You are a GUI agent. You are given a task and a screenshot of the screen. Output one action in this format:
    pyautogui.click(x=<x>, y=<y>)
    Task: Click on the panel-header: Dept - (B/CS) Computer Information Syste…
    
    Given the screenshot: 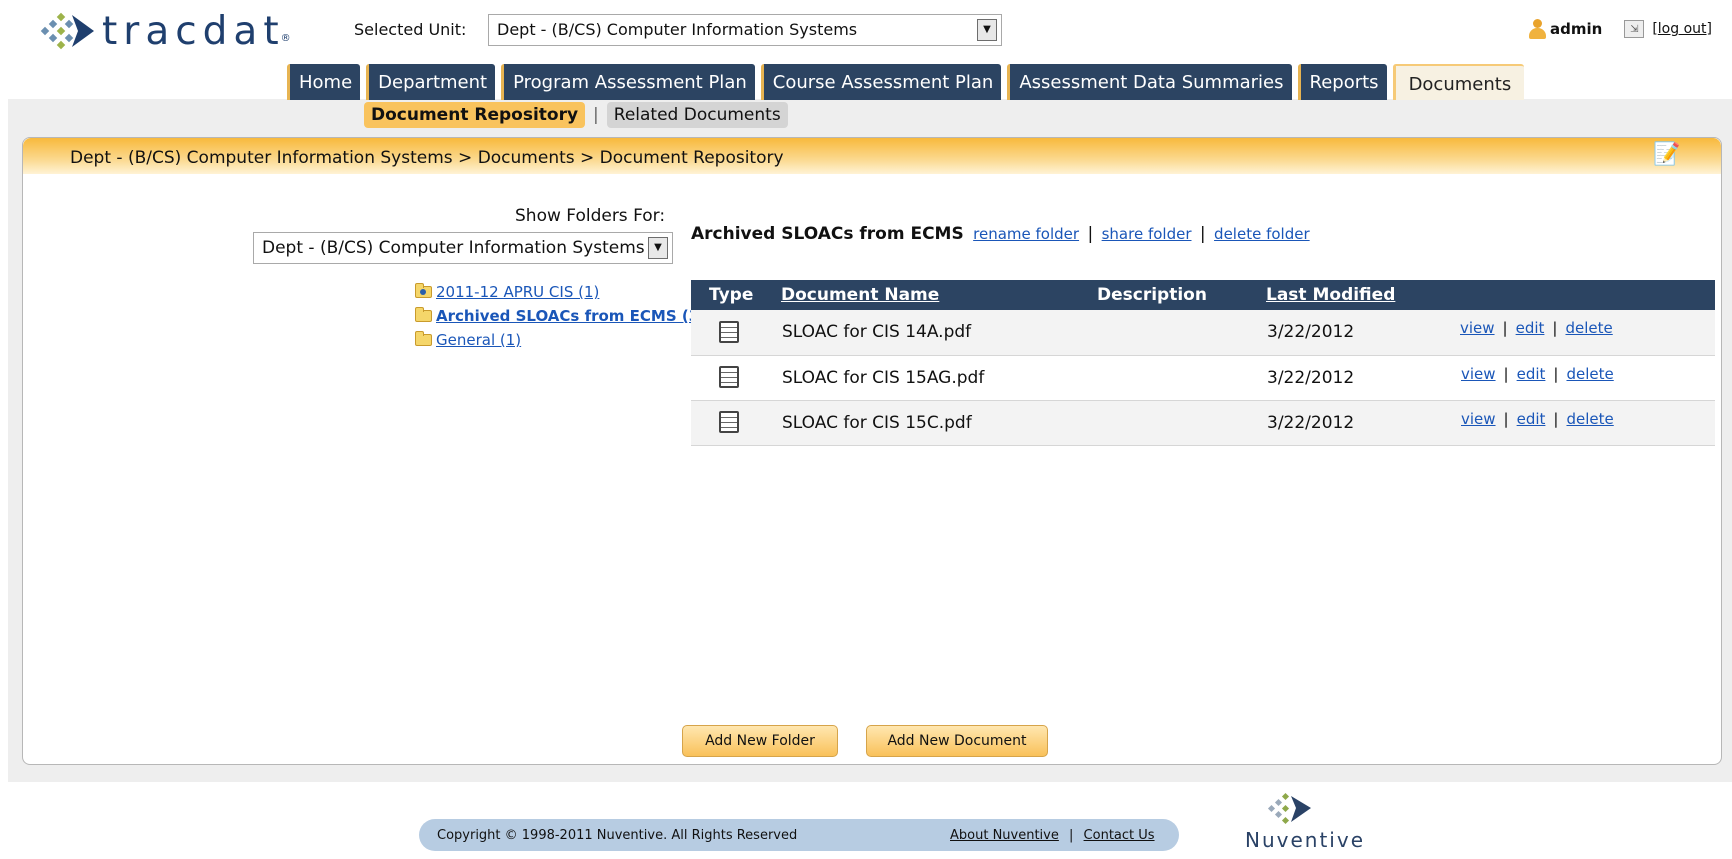 What is the action you would take?
    pyautogui.click(x=872, y=156)
    